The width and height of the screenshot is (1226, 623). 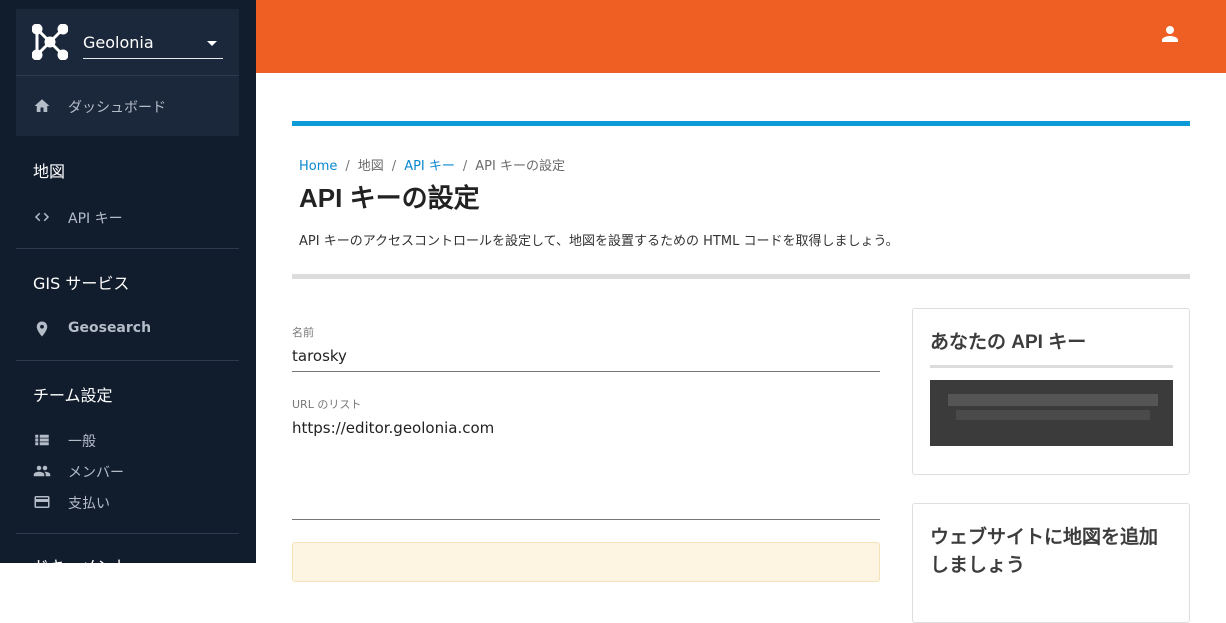 I want to click on card-title: ウェブサイトに地図を追加しましょう, so click(x=1044, y=551).